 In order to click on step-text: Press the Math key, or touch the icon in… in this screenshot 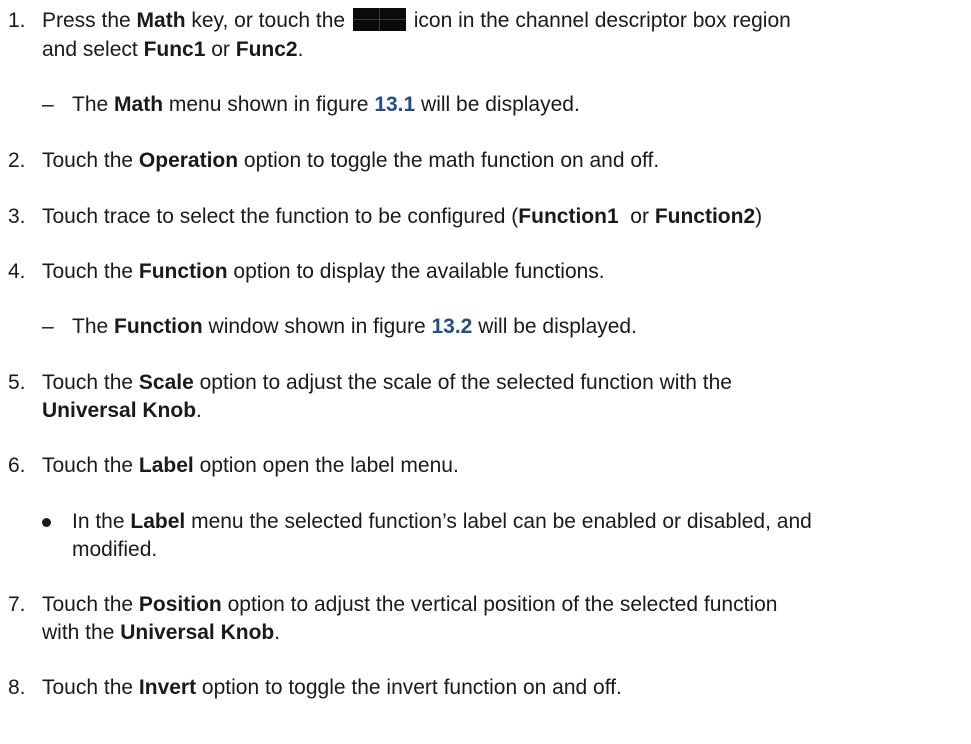, I will do `click(416, 20)`.